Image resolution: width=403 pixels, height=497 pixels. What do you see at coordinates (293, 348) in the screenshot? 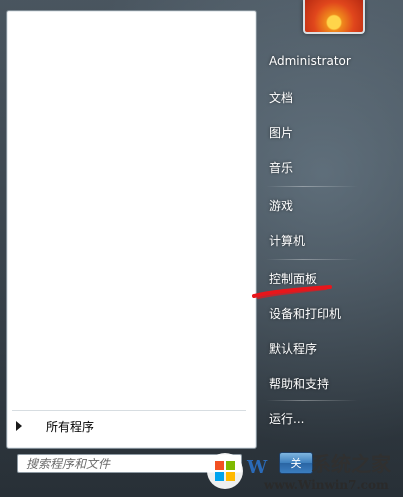
I see `right-item-default-programs: 默认程序` at bounding box center [293, 348].